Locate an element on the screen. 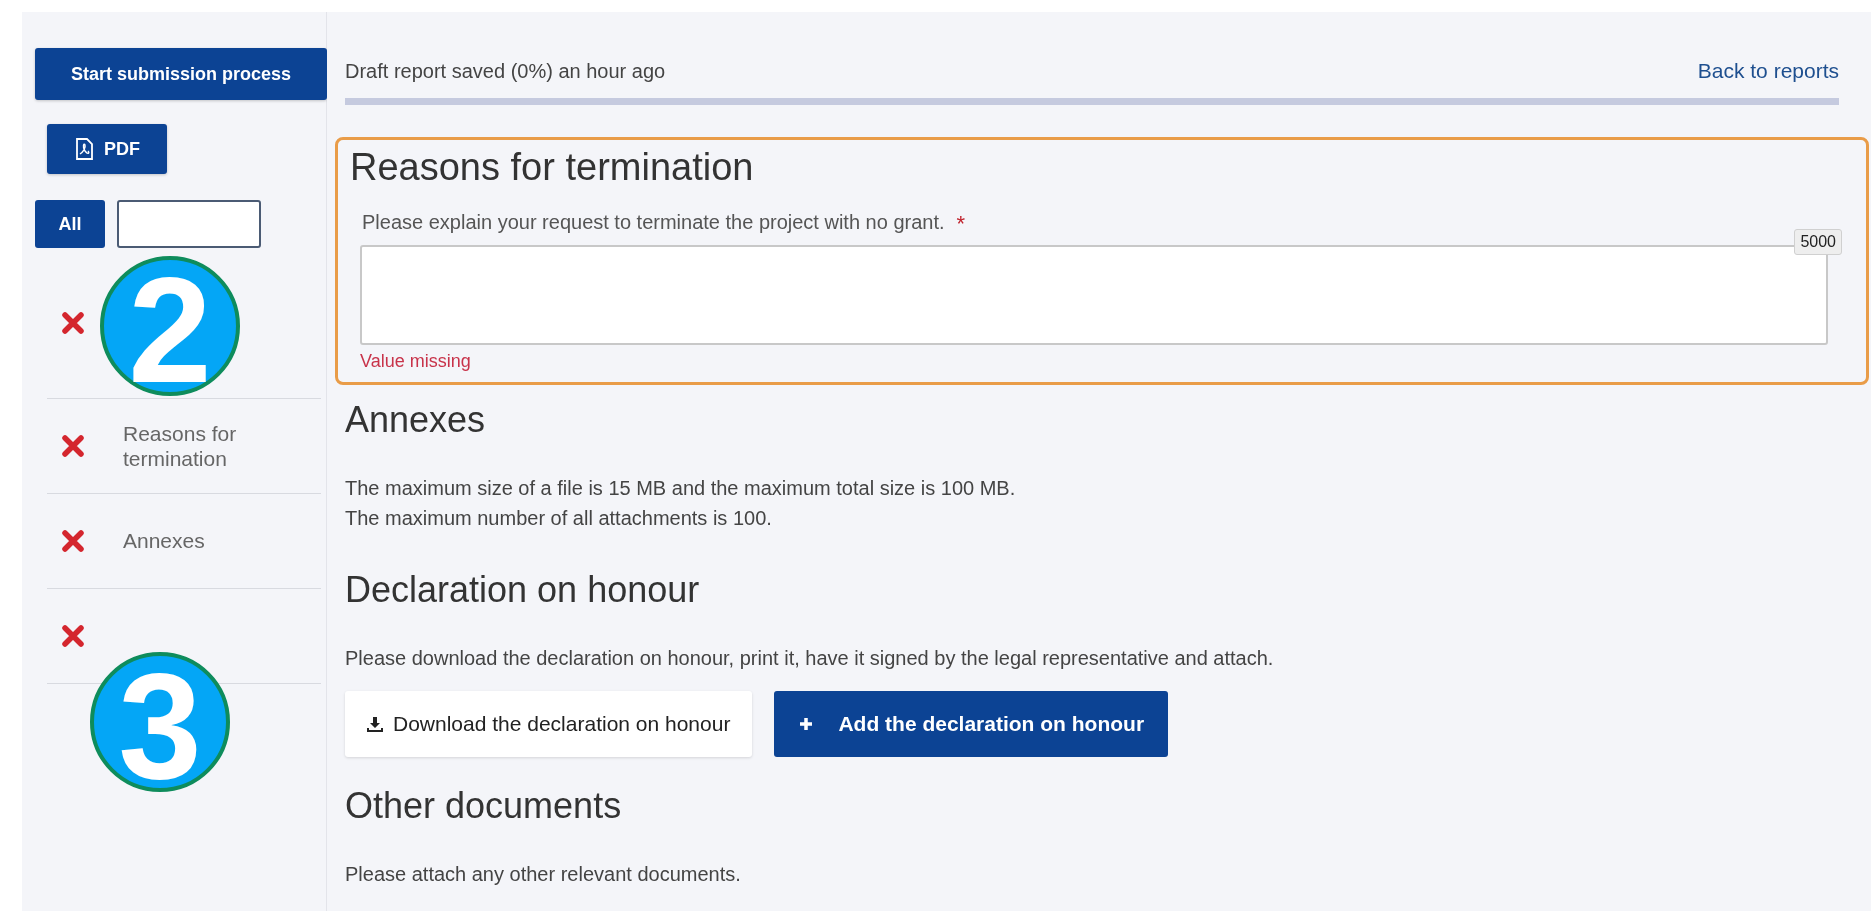 The width and height of the screenshot is (1871, 911). required-mark: * is located at coordinates (961, 224).